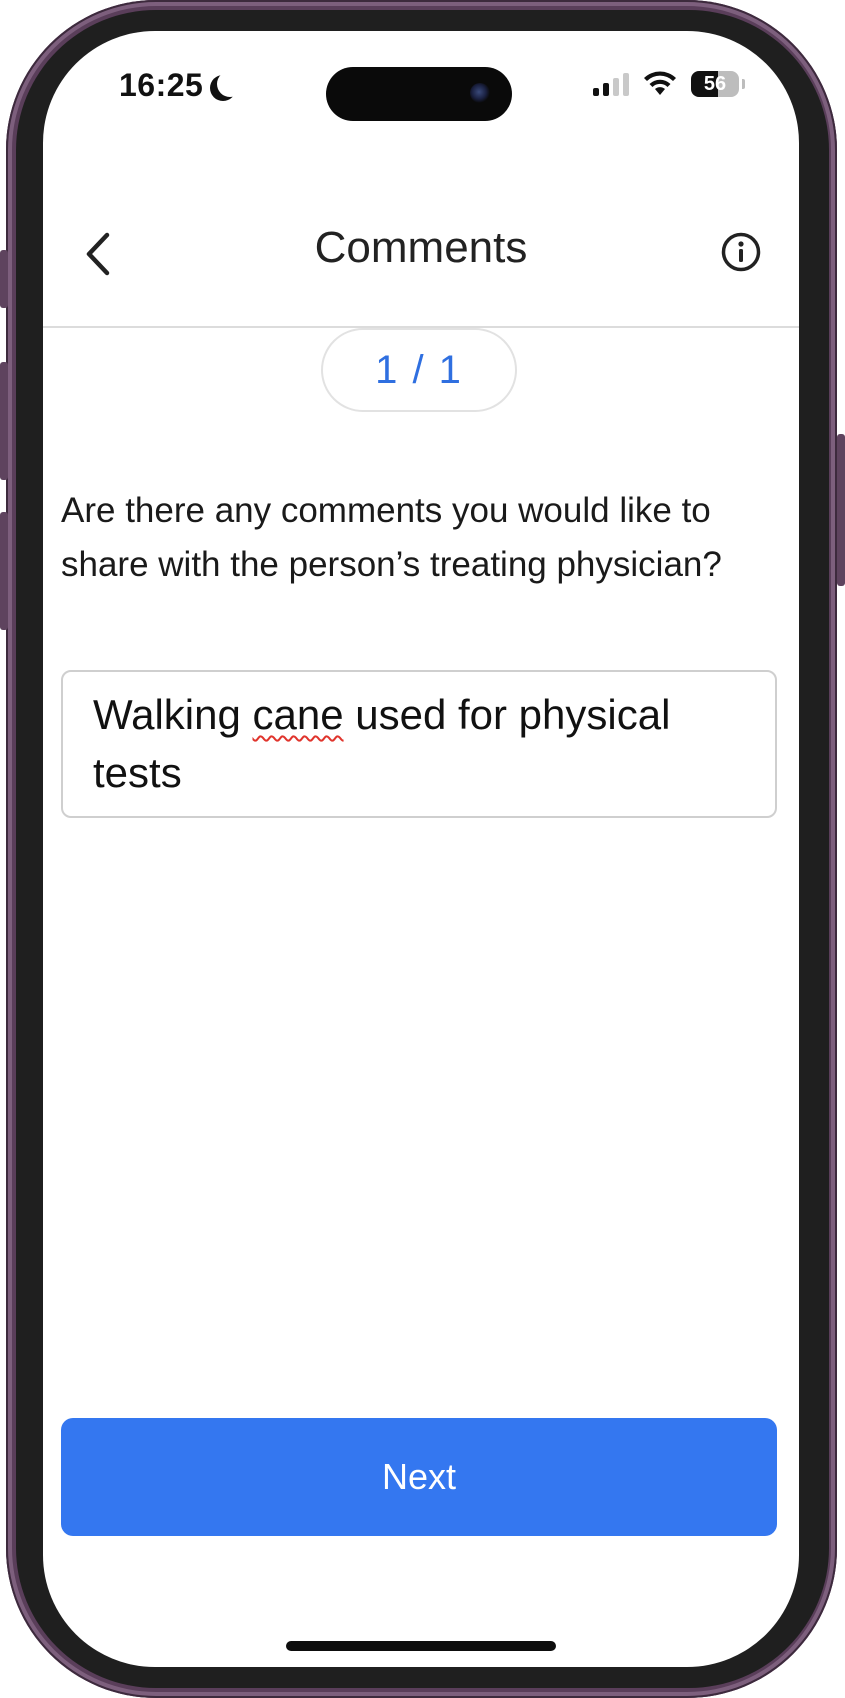 This screenshot has width=845, height=1698. Describe the element at coordinates (715, 83) in the screenshot. I see `battery-level: 56` at that location.